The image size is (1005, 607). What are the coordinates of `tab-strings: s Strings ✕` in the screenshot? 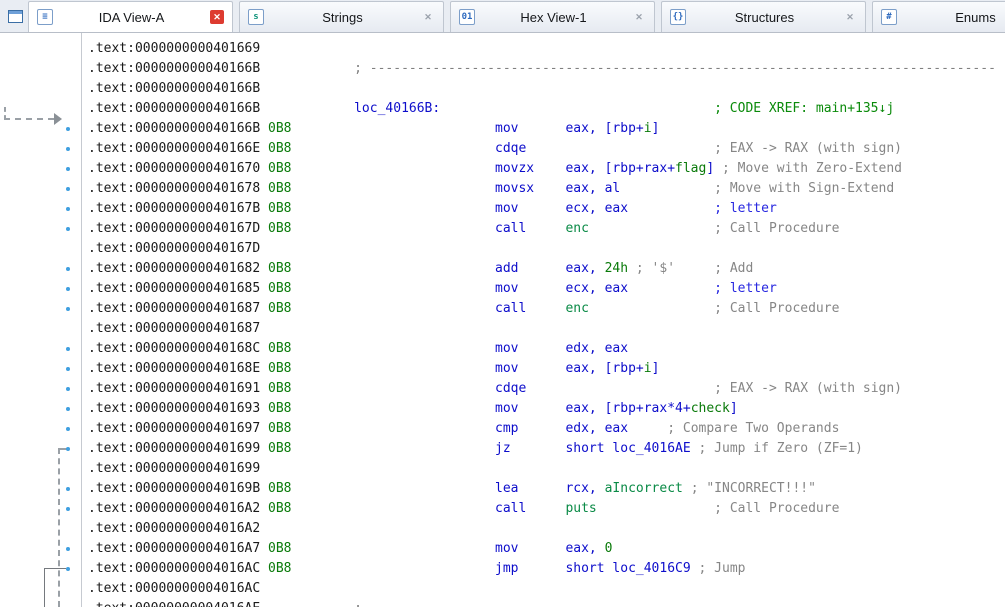 It's located at (341, 16).